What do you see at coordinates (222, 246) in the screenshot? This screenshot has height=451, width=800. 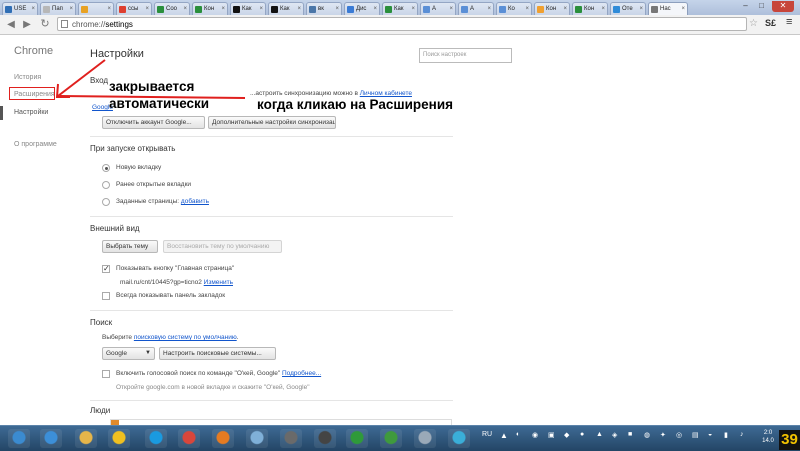 I see `reset-theme-button: Восстановить тему по умолчанию` at bounding box center [222, 246].